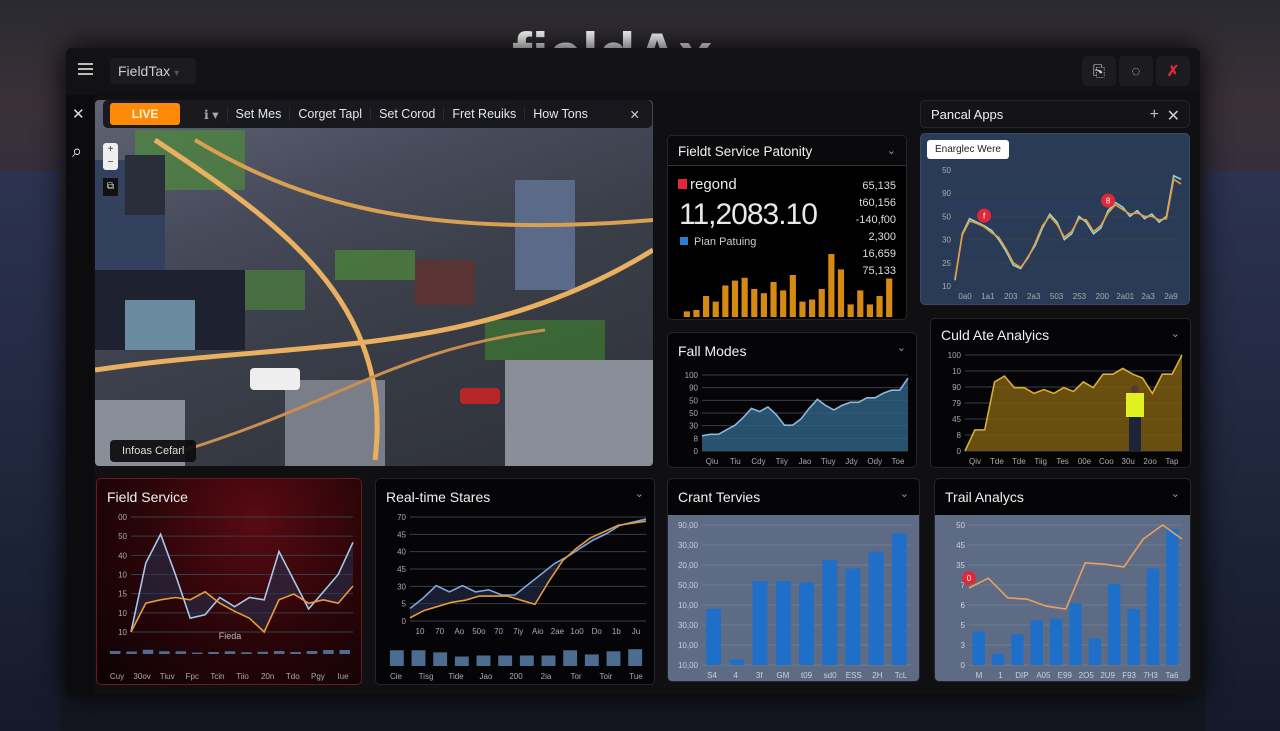 The image size is (1280, 731). What do you see at coordinates (110, 187) in the screenshot?
I see `layers-button: ⧉` at bounding box center [110, 187].